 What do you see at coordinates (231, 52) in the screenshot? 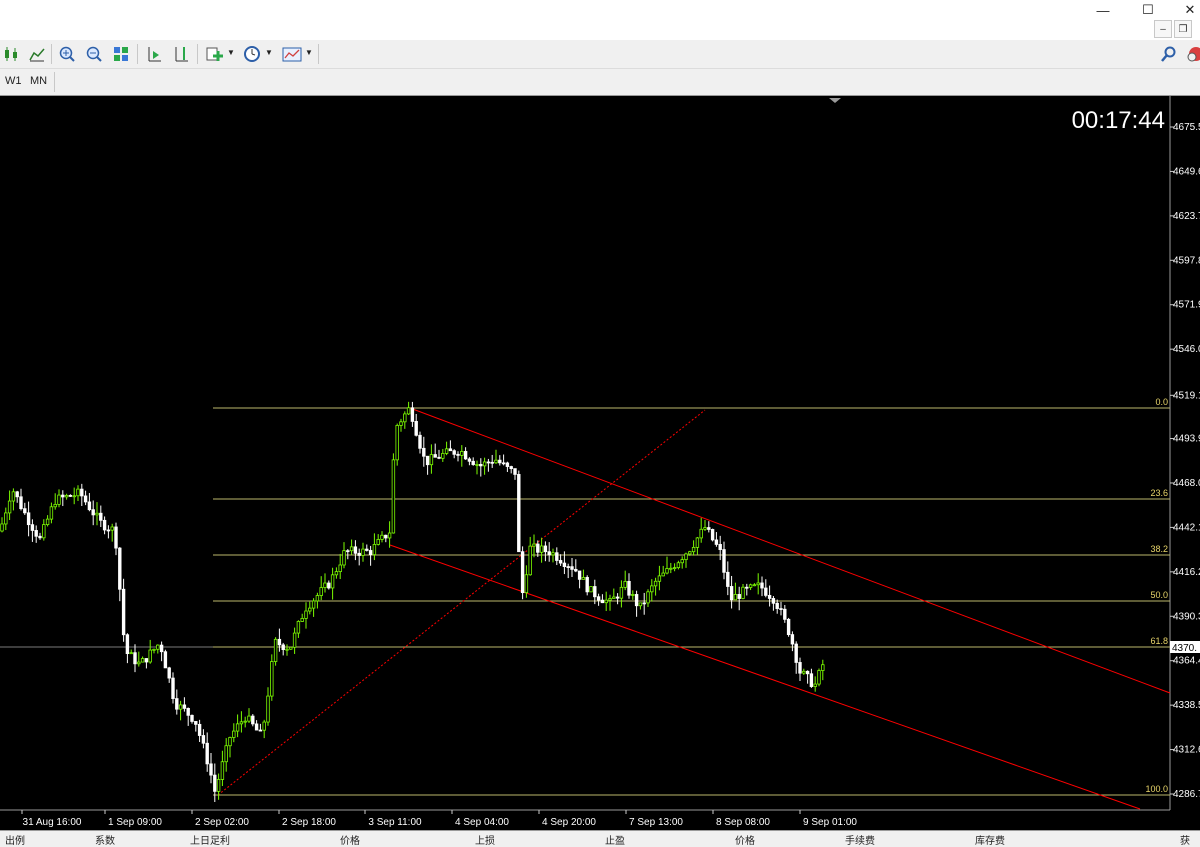
I see `indicators-dropdown-icon: ▼` at bounding box center [231, 52].